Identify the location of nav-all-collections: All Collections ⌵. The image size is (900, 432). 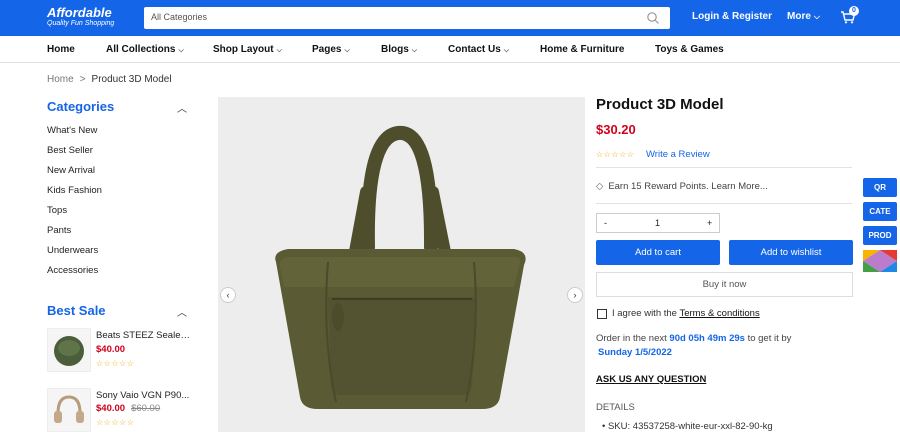
(145, 49).